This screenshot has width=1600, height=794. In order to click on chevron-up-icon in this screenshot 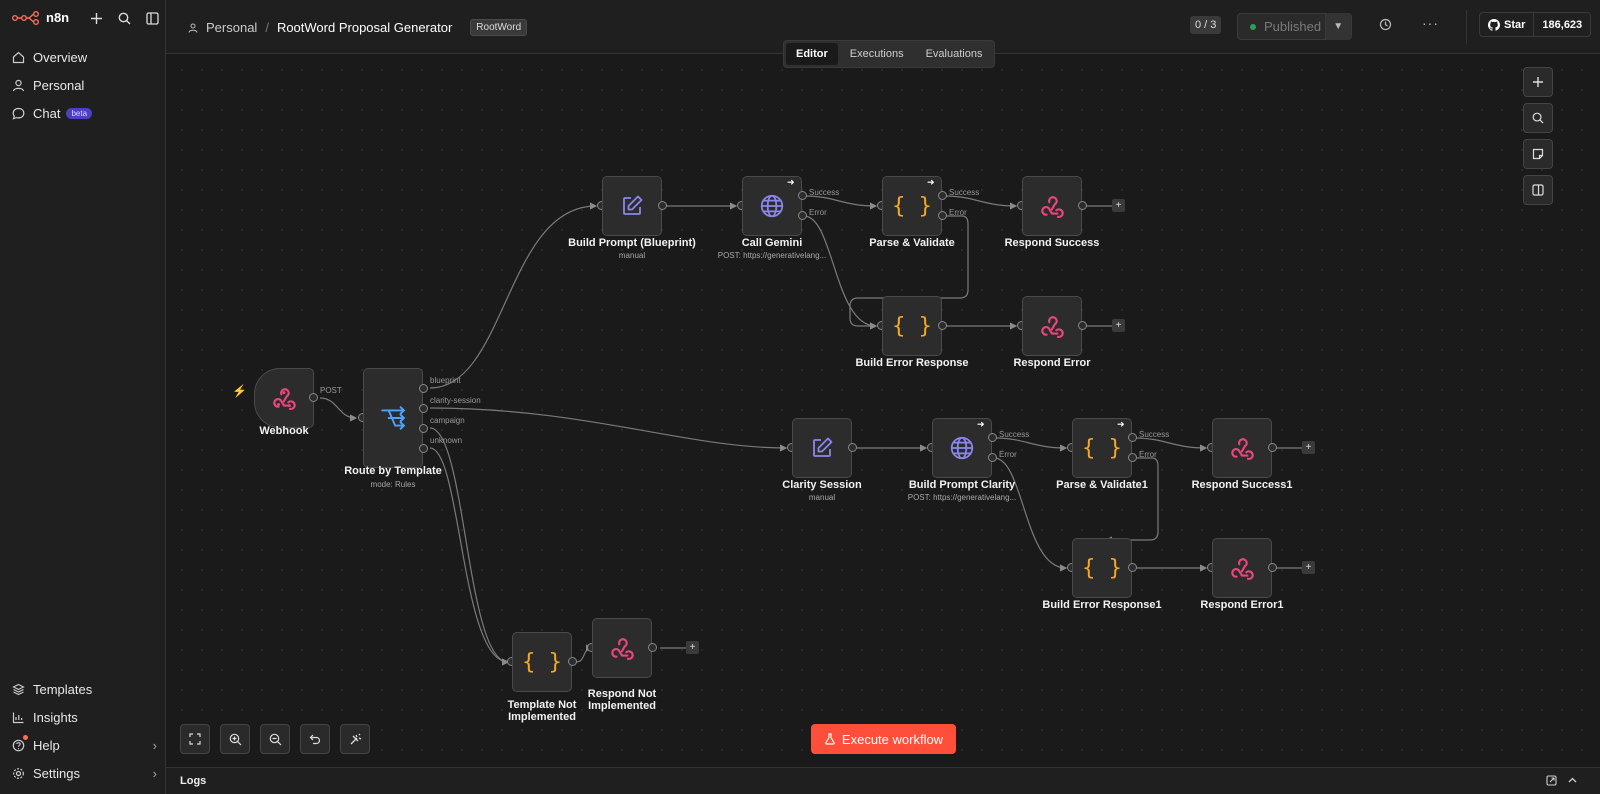, I will do `click(1572, 782)`.